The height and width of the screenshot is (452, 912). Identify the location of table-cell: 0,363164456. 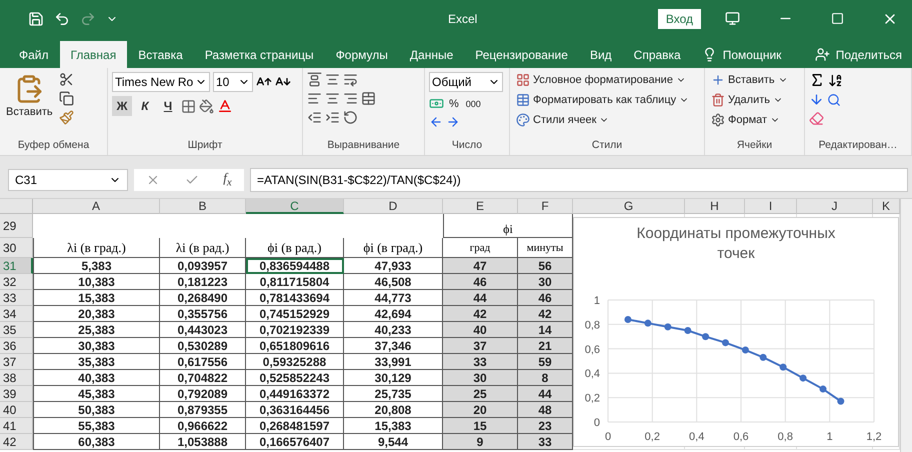
(295, 410).